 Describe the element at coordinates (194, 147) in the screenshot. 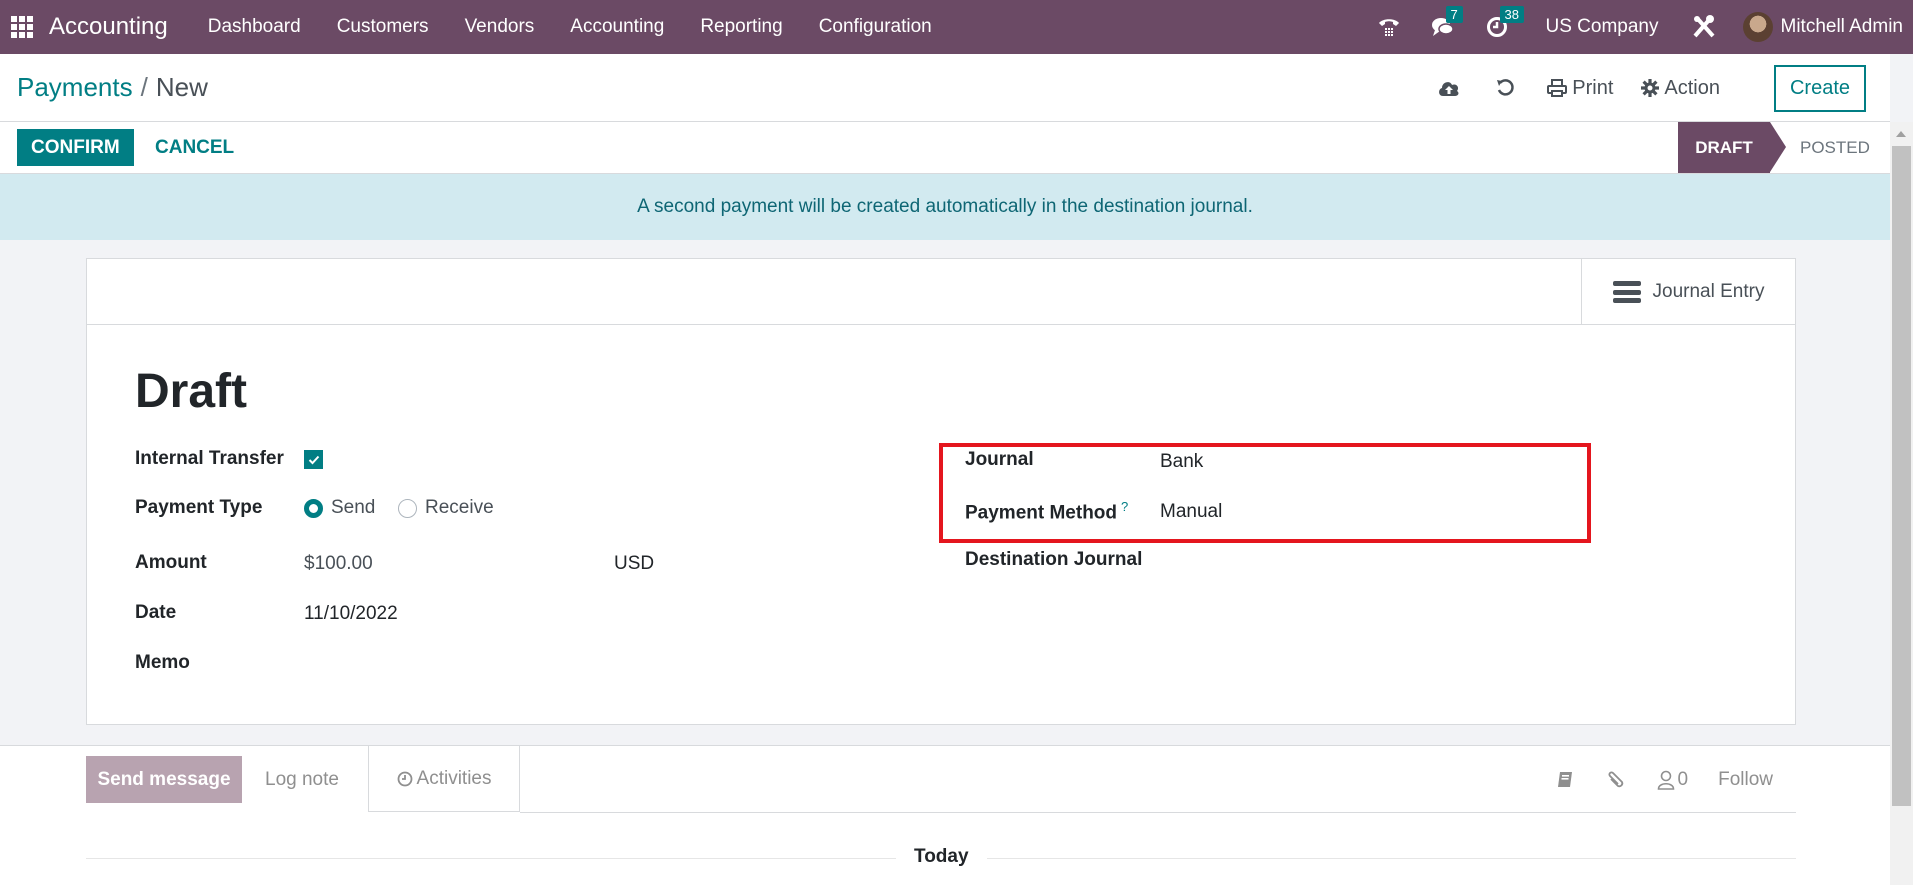

I see `cancel-button: CANCEL` at that location.